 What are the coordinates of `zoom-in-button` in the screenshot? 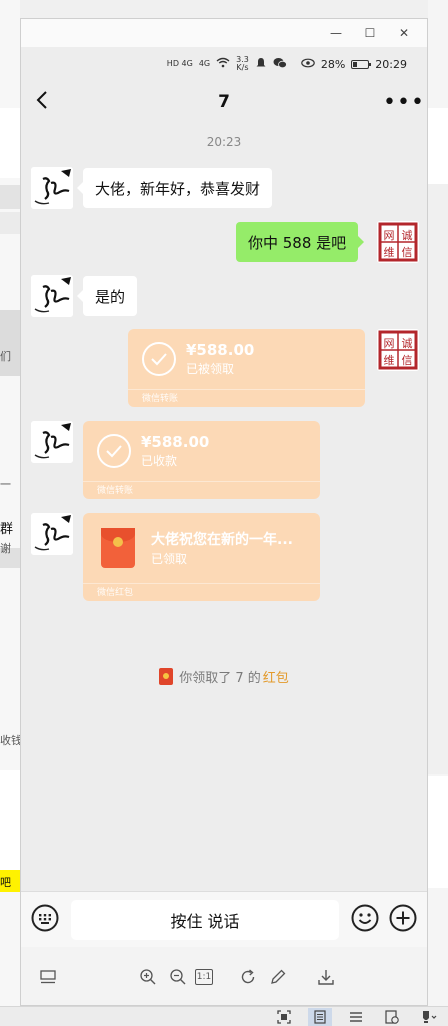 It's located at (148, 977).